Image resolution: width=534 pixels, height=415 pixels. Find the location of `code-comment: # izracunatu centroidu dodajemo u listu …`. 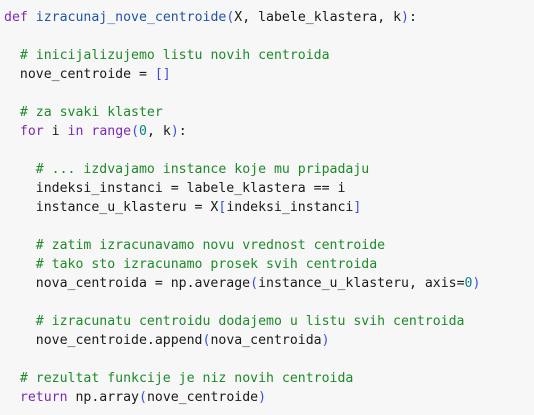

code-comment: # izracunatu centroidu dodajemo u listu … is located at coordinates (250, 321).